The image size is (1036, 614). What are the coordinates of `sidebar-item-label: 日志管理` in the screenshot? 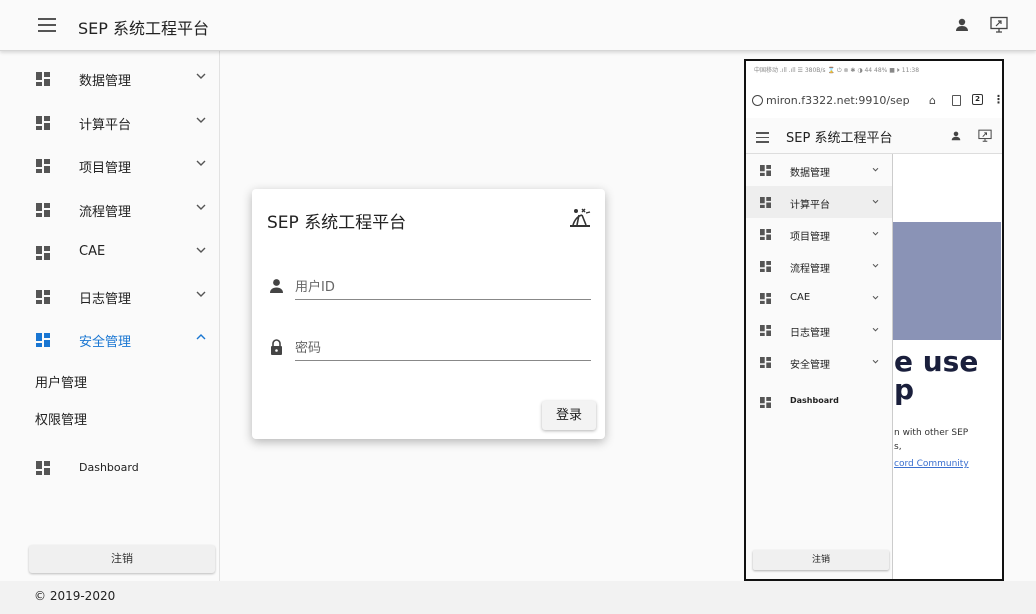 It's located at (105, 299).